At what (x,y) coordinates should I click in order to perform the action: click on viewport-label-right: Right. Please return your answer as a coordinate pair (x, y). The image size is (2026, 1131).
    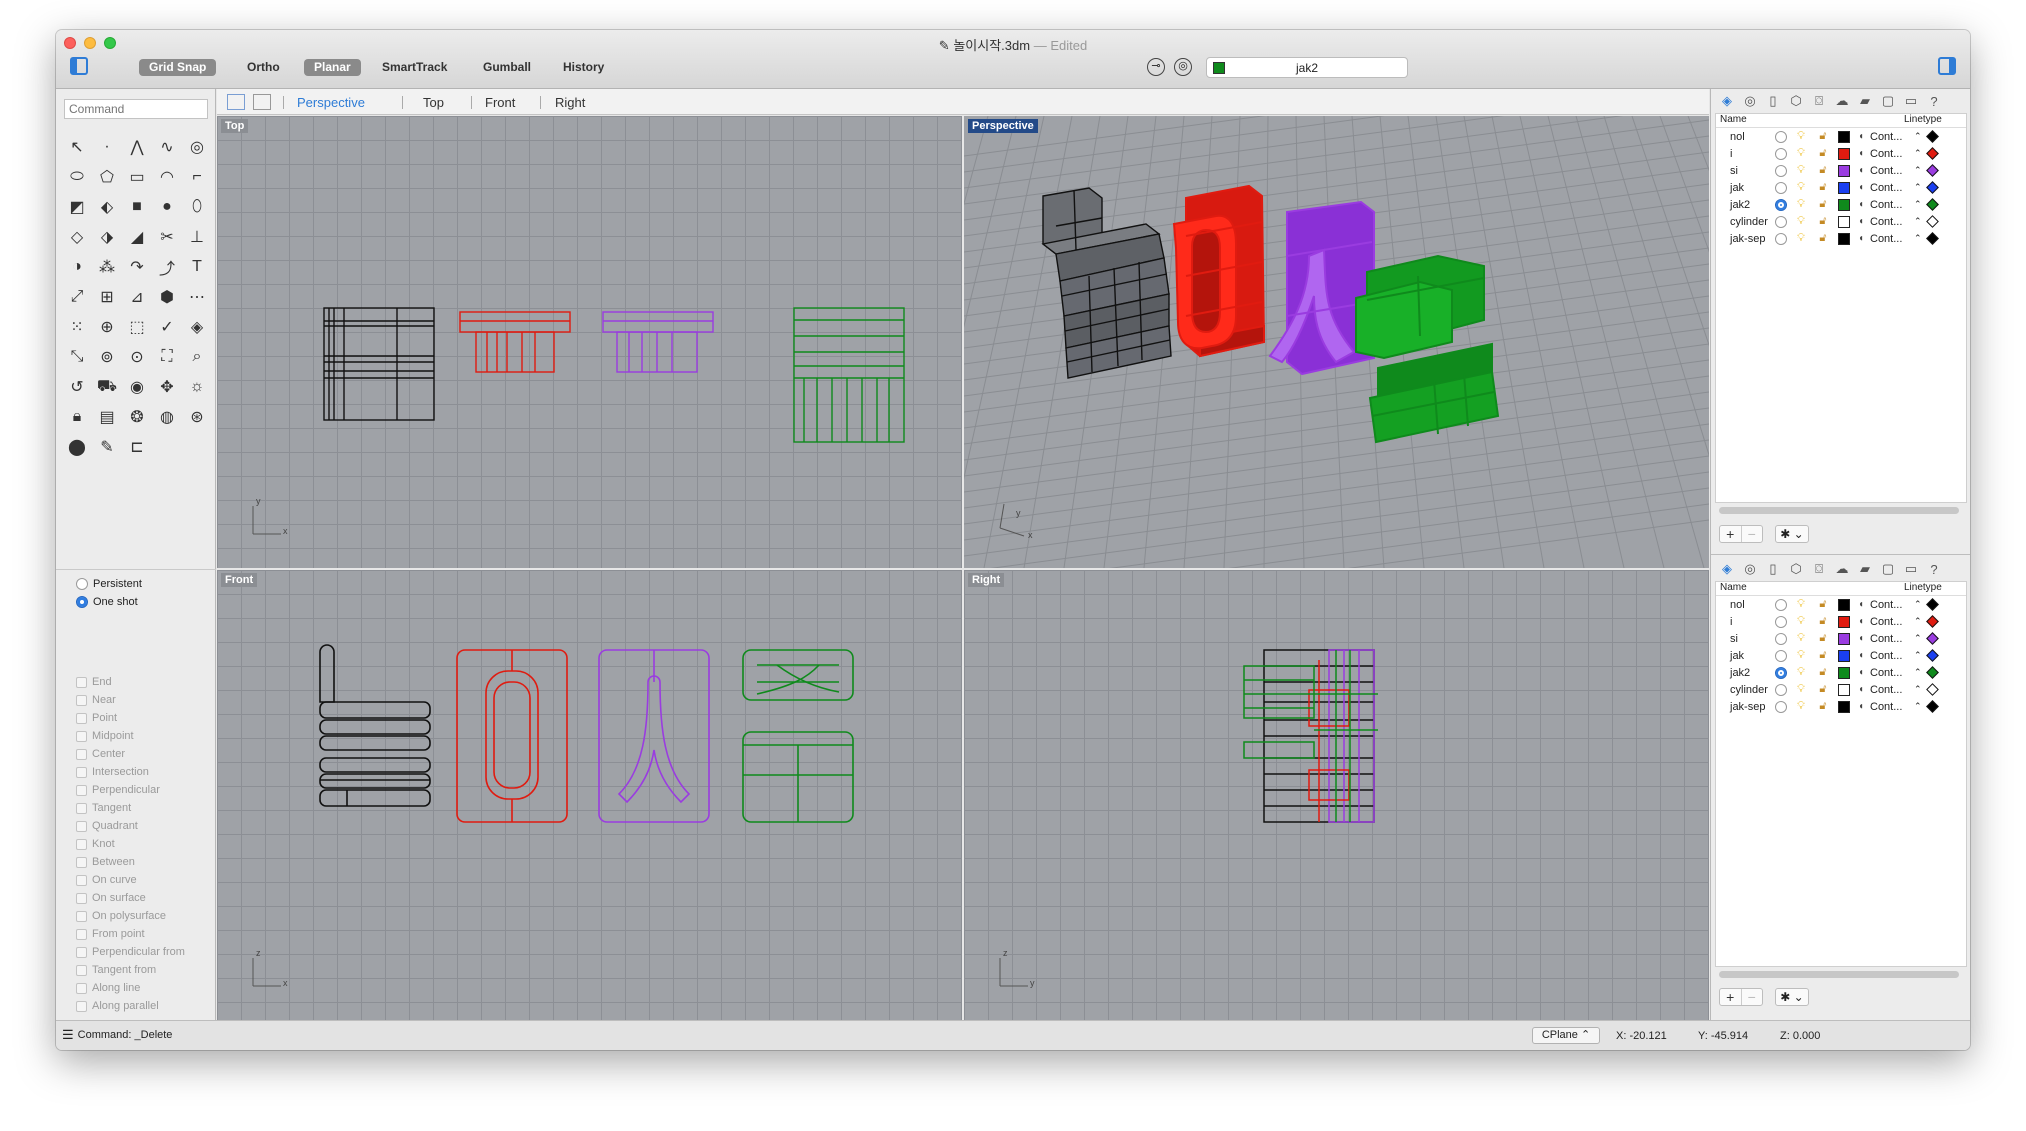
    Looking at the image, I should click on (986, 580).